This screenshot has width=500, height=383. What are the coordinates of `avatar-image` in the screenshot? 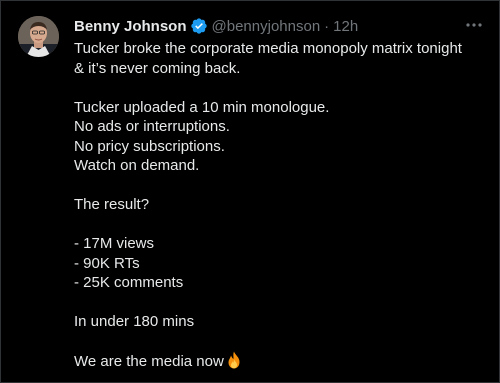 It's located at (38, 36).